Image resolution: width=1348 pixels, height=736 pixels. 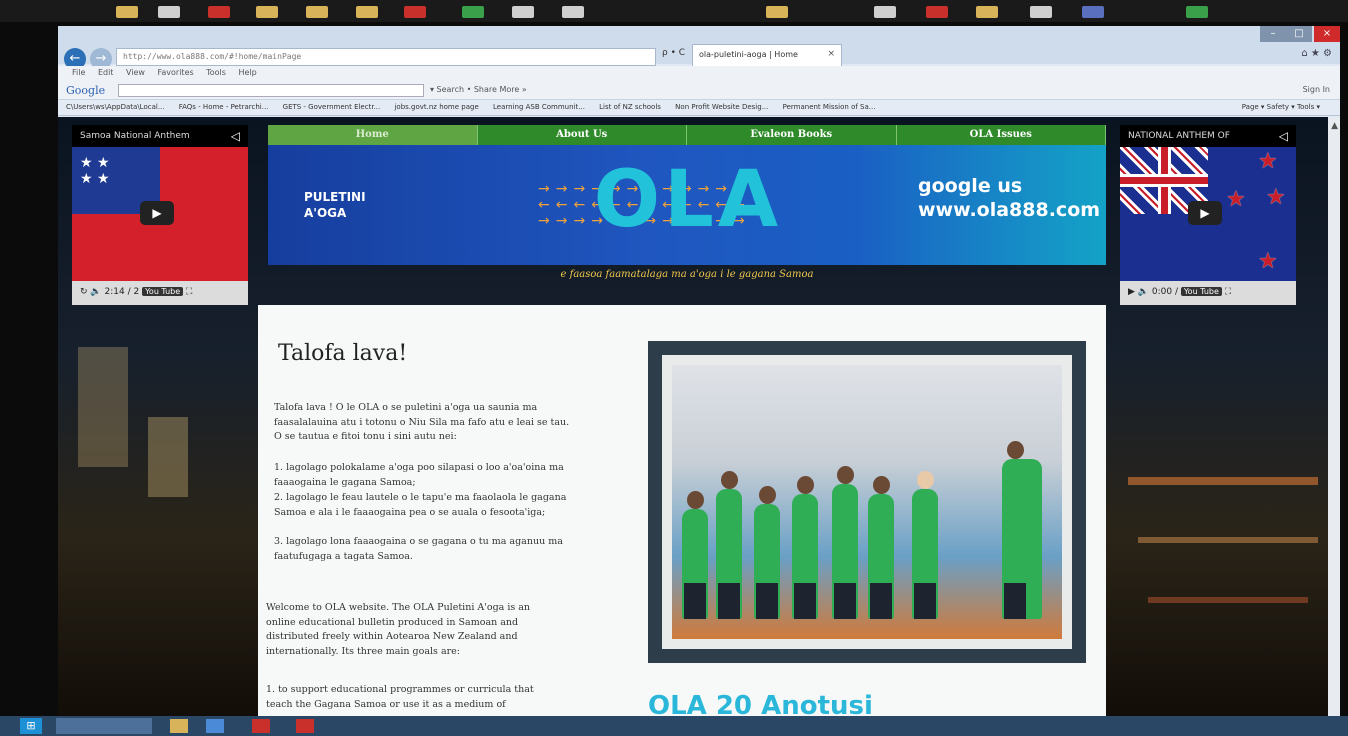 What do you see at coordinates (436, 107) in the screenshot?
I see `favorite-link: jobs.govt.nz home page` at bounding box center [436, 107].